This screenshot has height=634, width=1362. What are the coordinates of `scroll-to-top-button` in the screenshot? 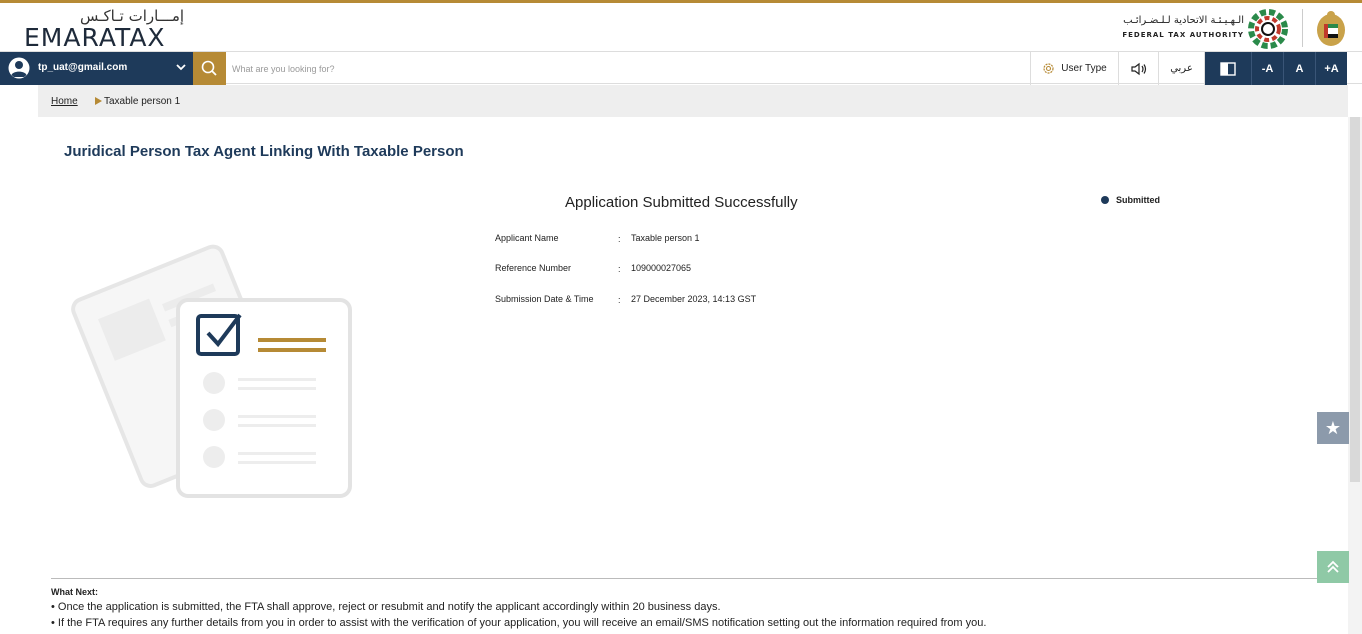 It's located at (1333, 567).